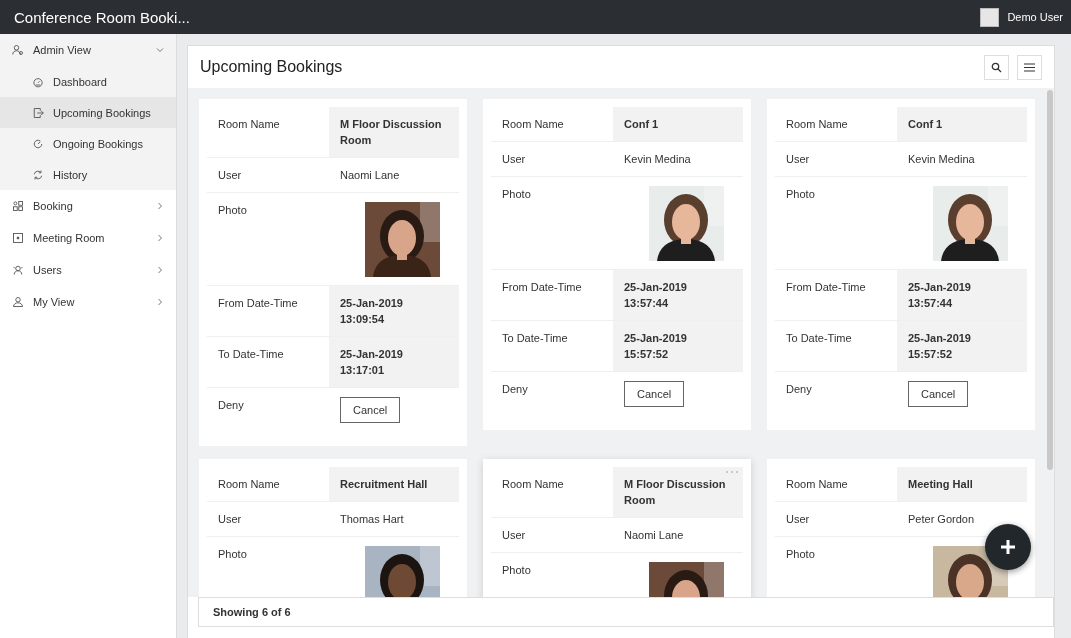 This screenshot has width=1071, height=638. I want to click on gauge-icon, so click(38, 81).